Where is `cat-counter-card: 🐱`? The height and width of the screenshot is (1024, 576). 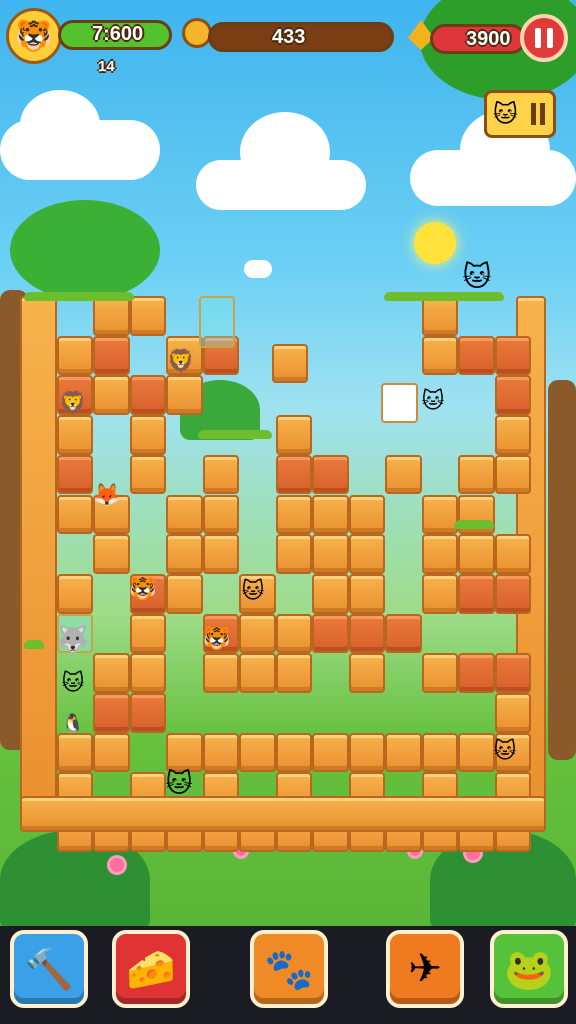
cat-counter-card: 🐱 is located at coordinates (520, 114).